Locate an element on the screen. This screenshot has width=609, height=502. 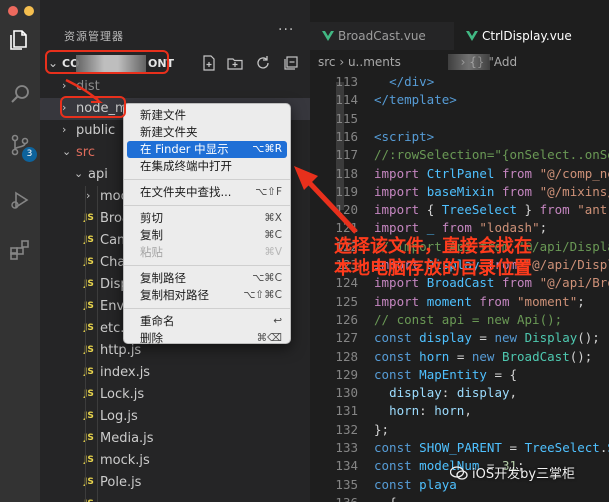
tab-label: CtrlDisplay.vue is located at coordinates (527, 36).